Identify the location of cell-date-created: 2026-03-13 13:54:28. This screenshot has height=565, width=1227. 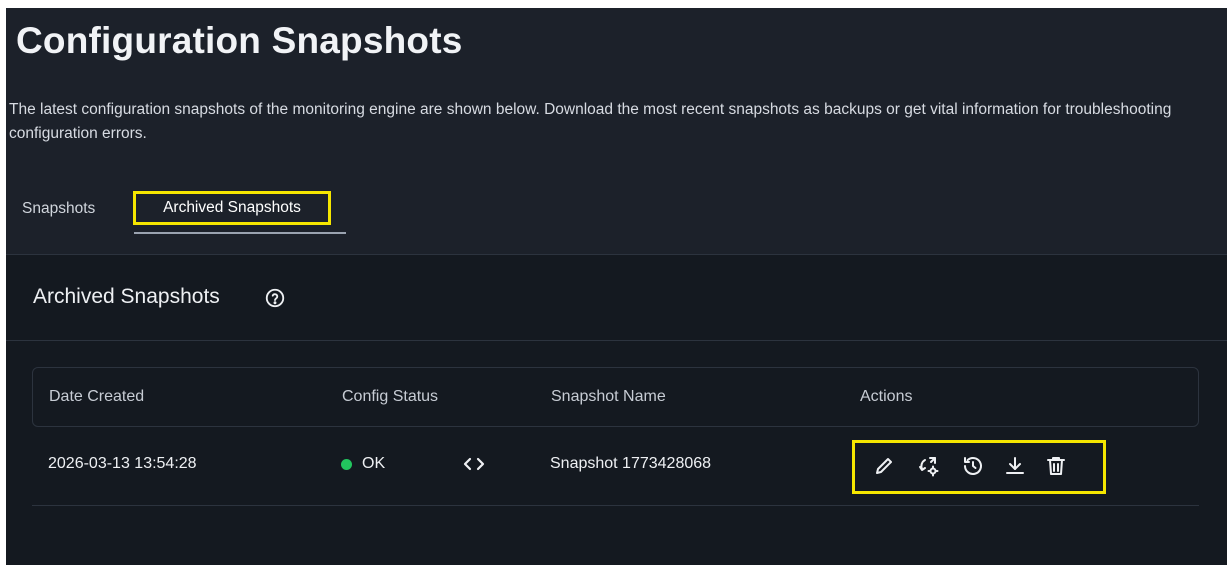
(122, 463).